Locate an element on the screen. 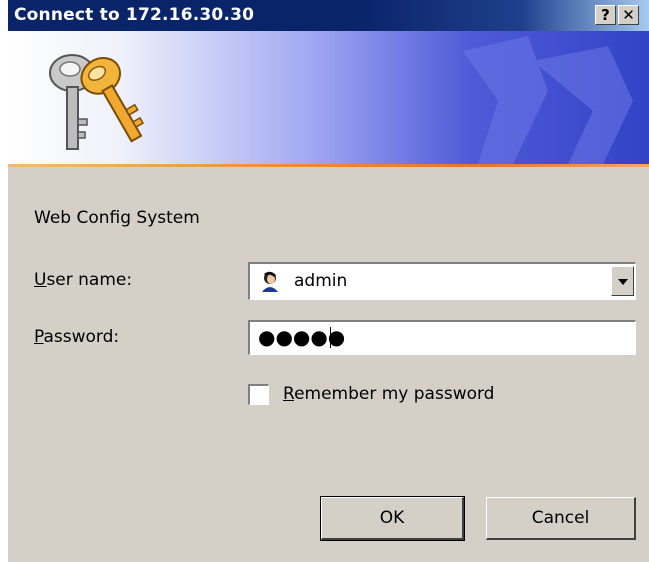  username-combobox: admin is located at coordinates (442, 281).